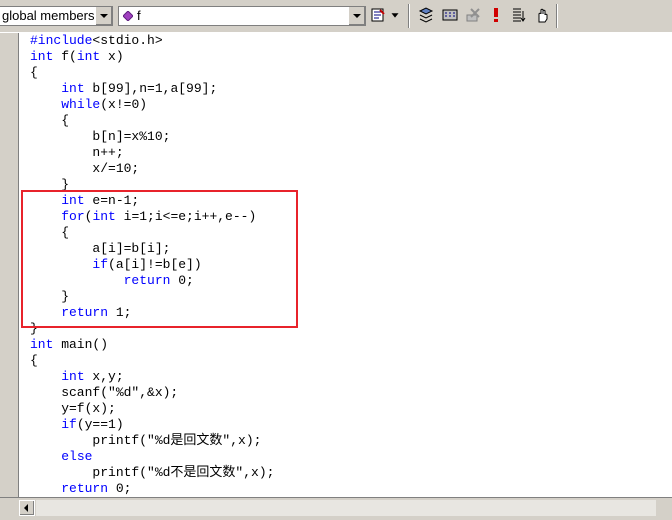 This screenshot has width=672, height=520. I want to click on scope-combo-value: global members, so click(48, 15).